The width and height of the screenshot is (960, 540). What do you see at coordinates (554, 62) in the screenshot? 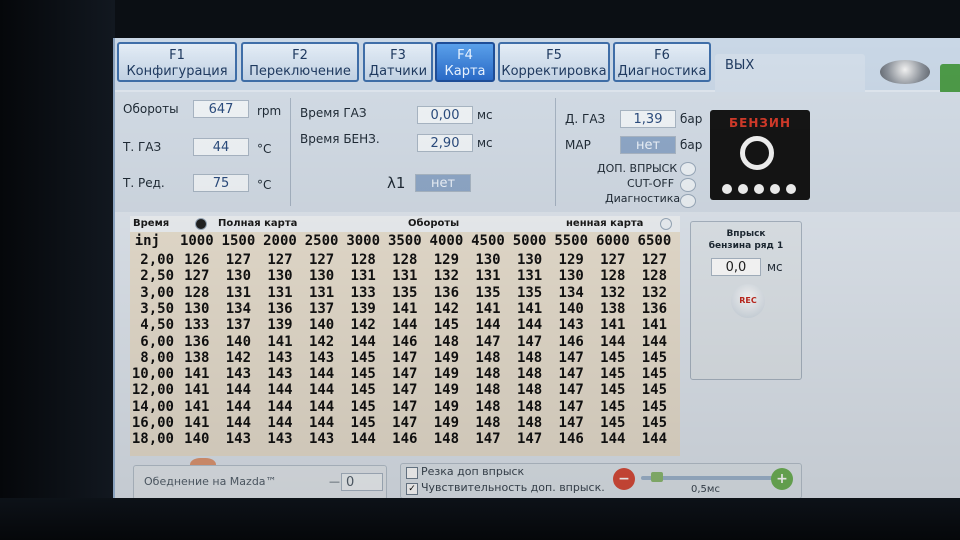
I see `tab-correction: F5 Корректировка` at bounding box center [554, 62].